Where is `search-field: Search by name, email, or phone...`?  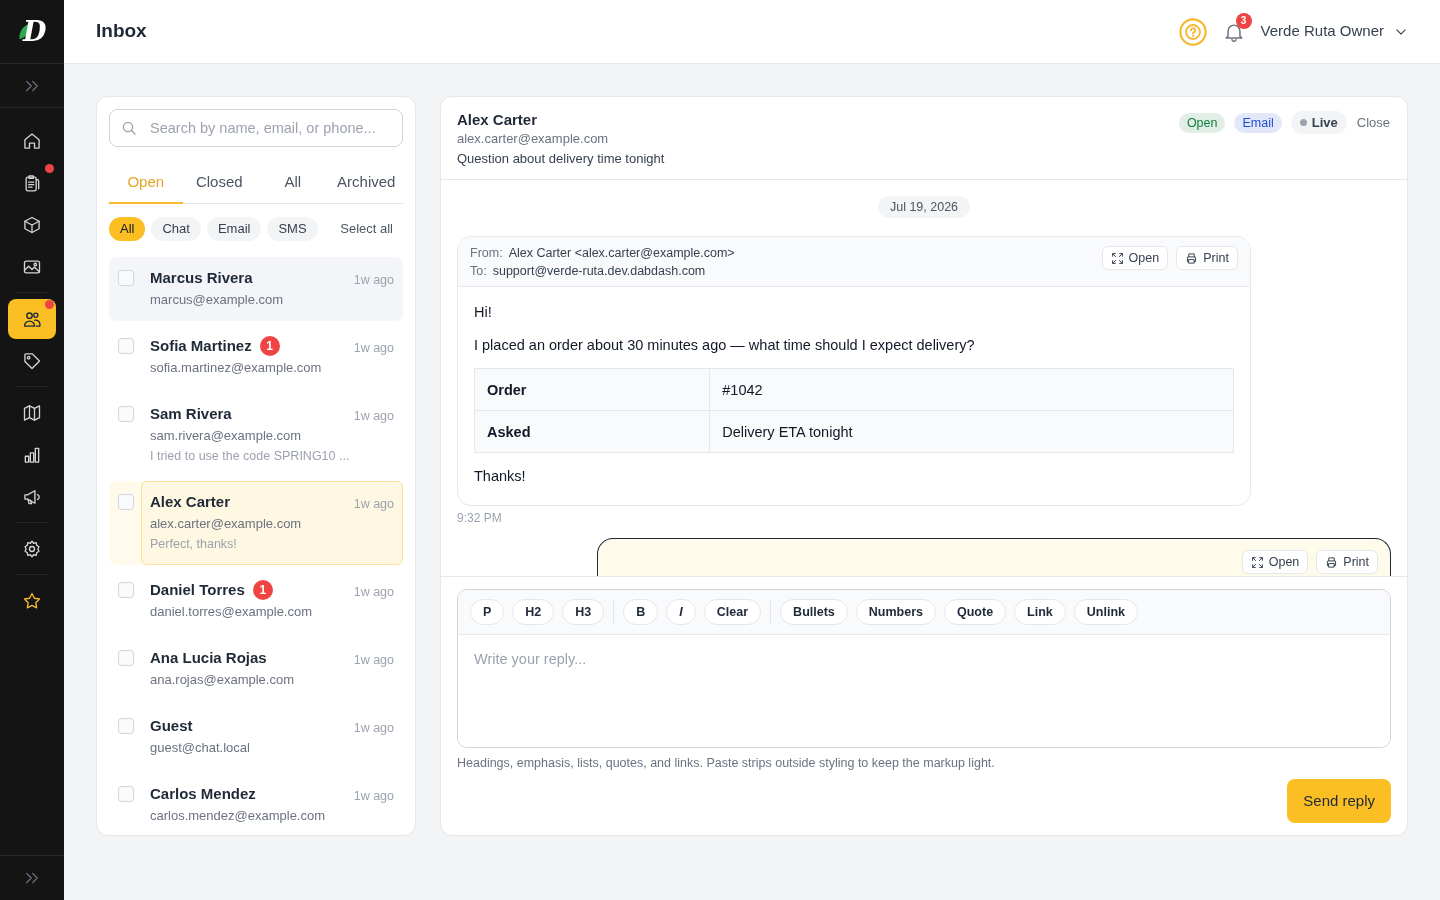
search-field: Search by name, email, or phone... is located at coordinates (256, 128).